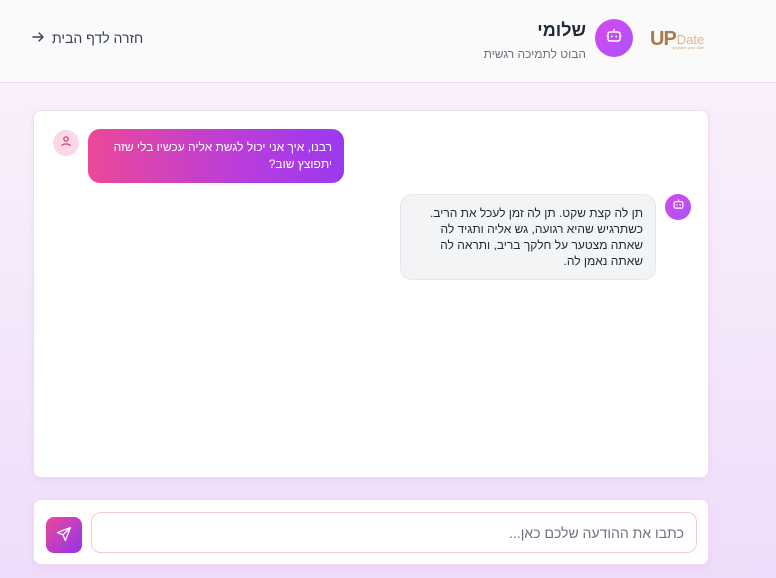 Image resolution: width=776 pixels, height=578 pixels. Describe the element at coordinates (535, 40) in the screenshot. I see `bot-title-block: שלומי הבוט לתמיכה רגשית` at that location.